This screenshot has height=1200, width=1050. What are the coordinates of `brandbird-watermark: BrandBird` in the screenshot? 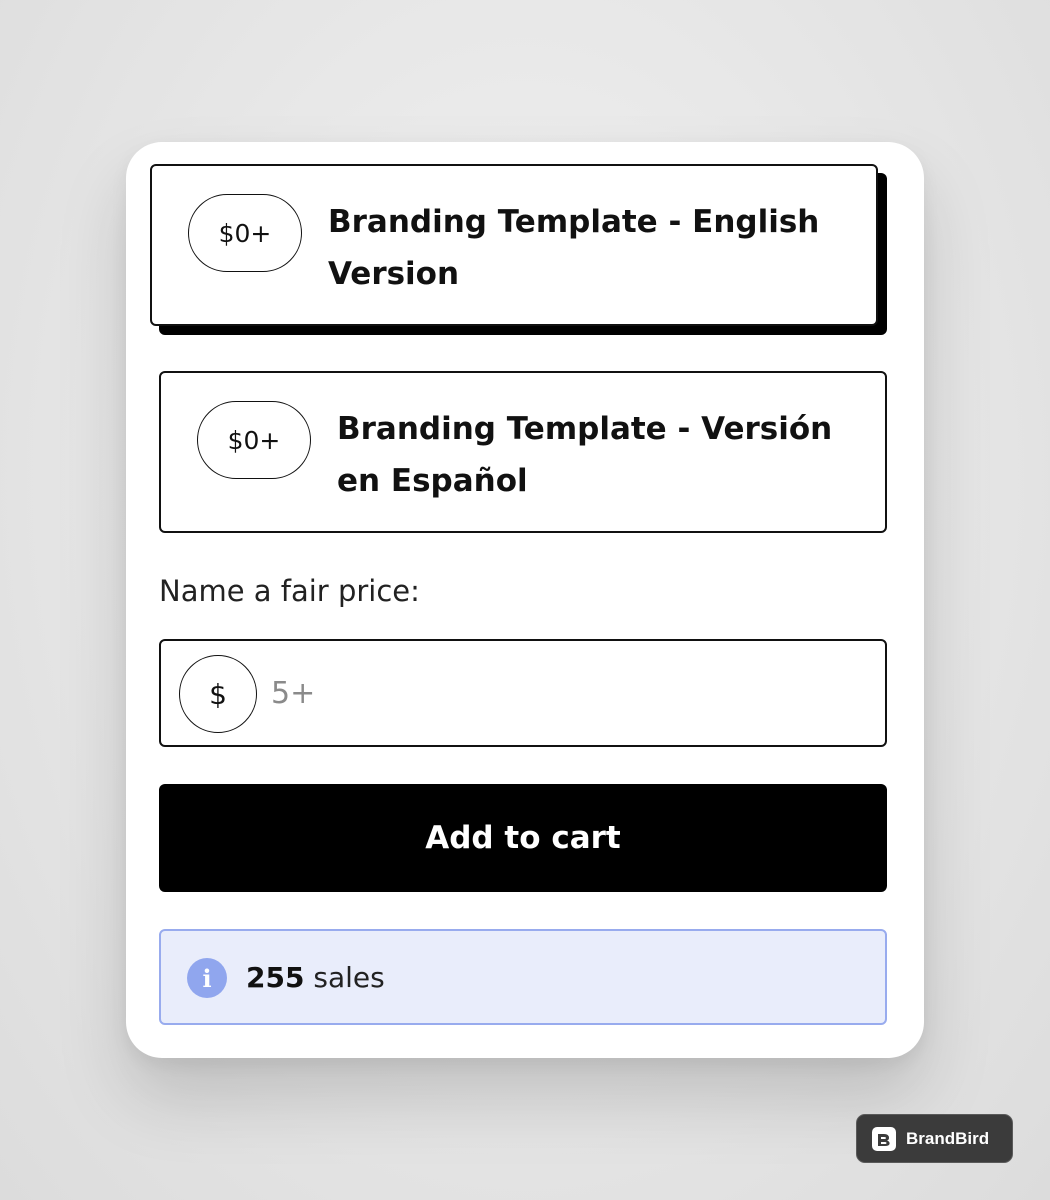 It's located at (934, 1138).